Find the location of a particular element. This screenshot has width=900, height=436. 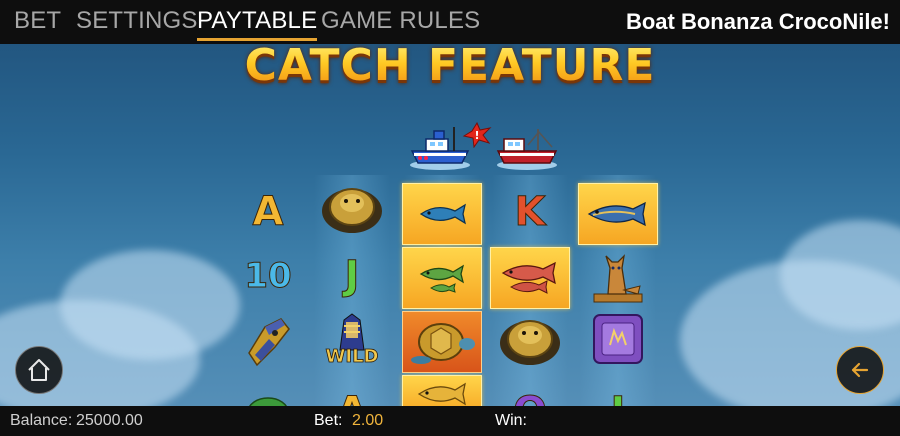

tab-bet: BET is located at coordinates (37, 22).